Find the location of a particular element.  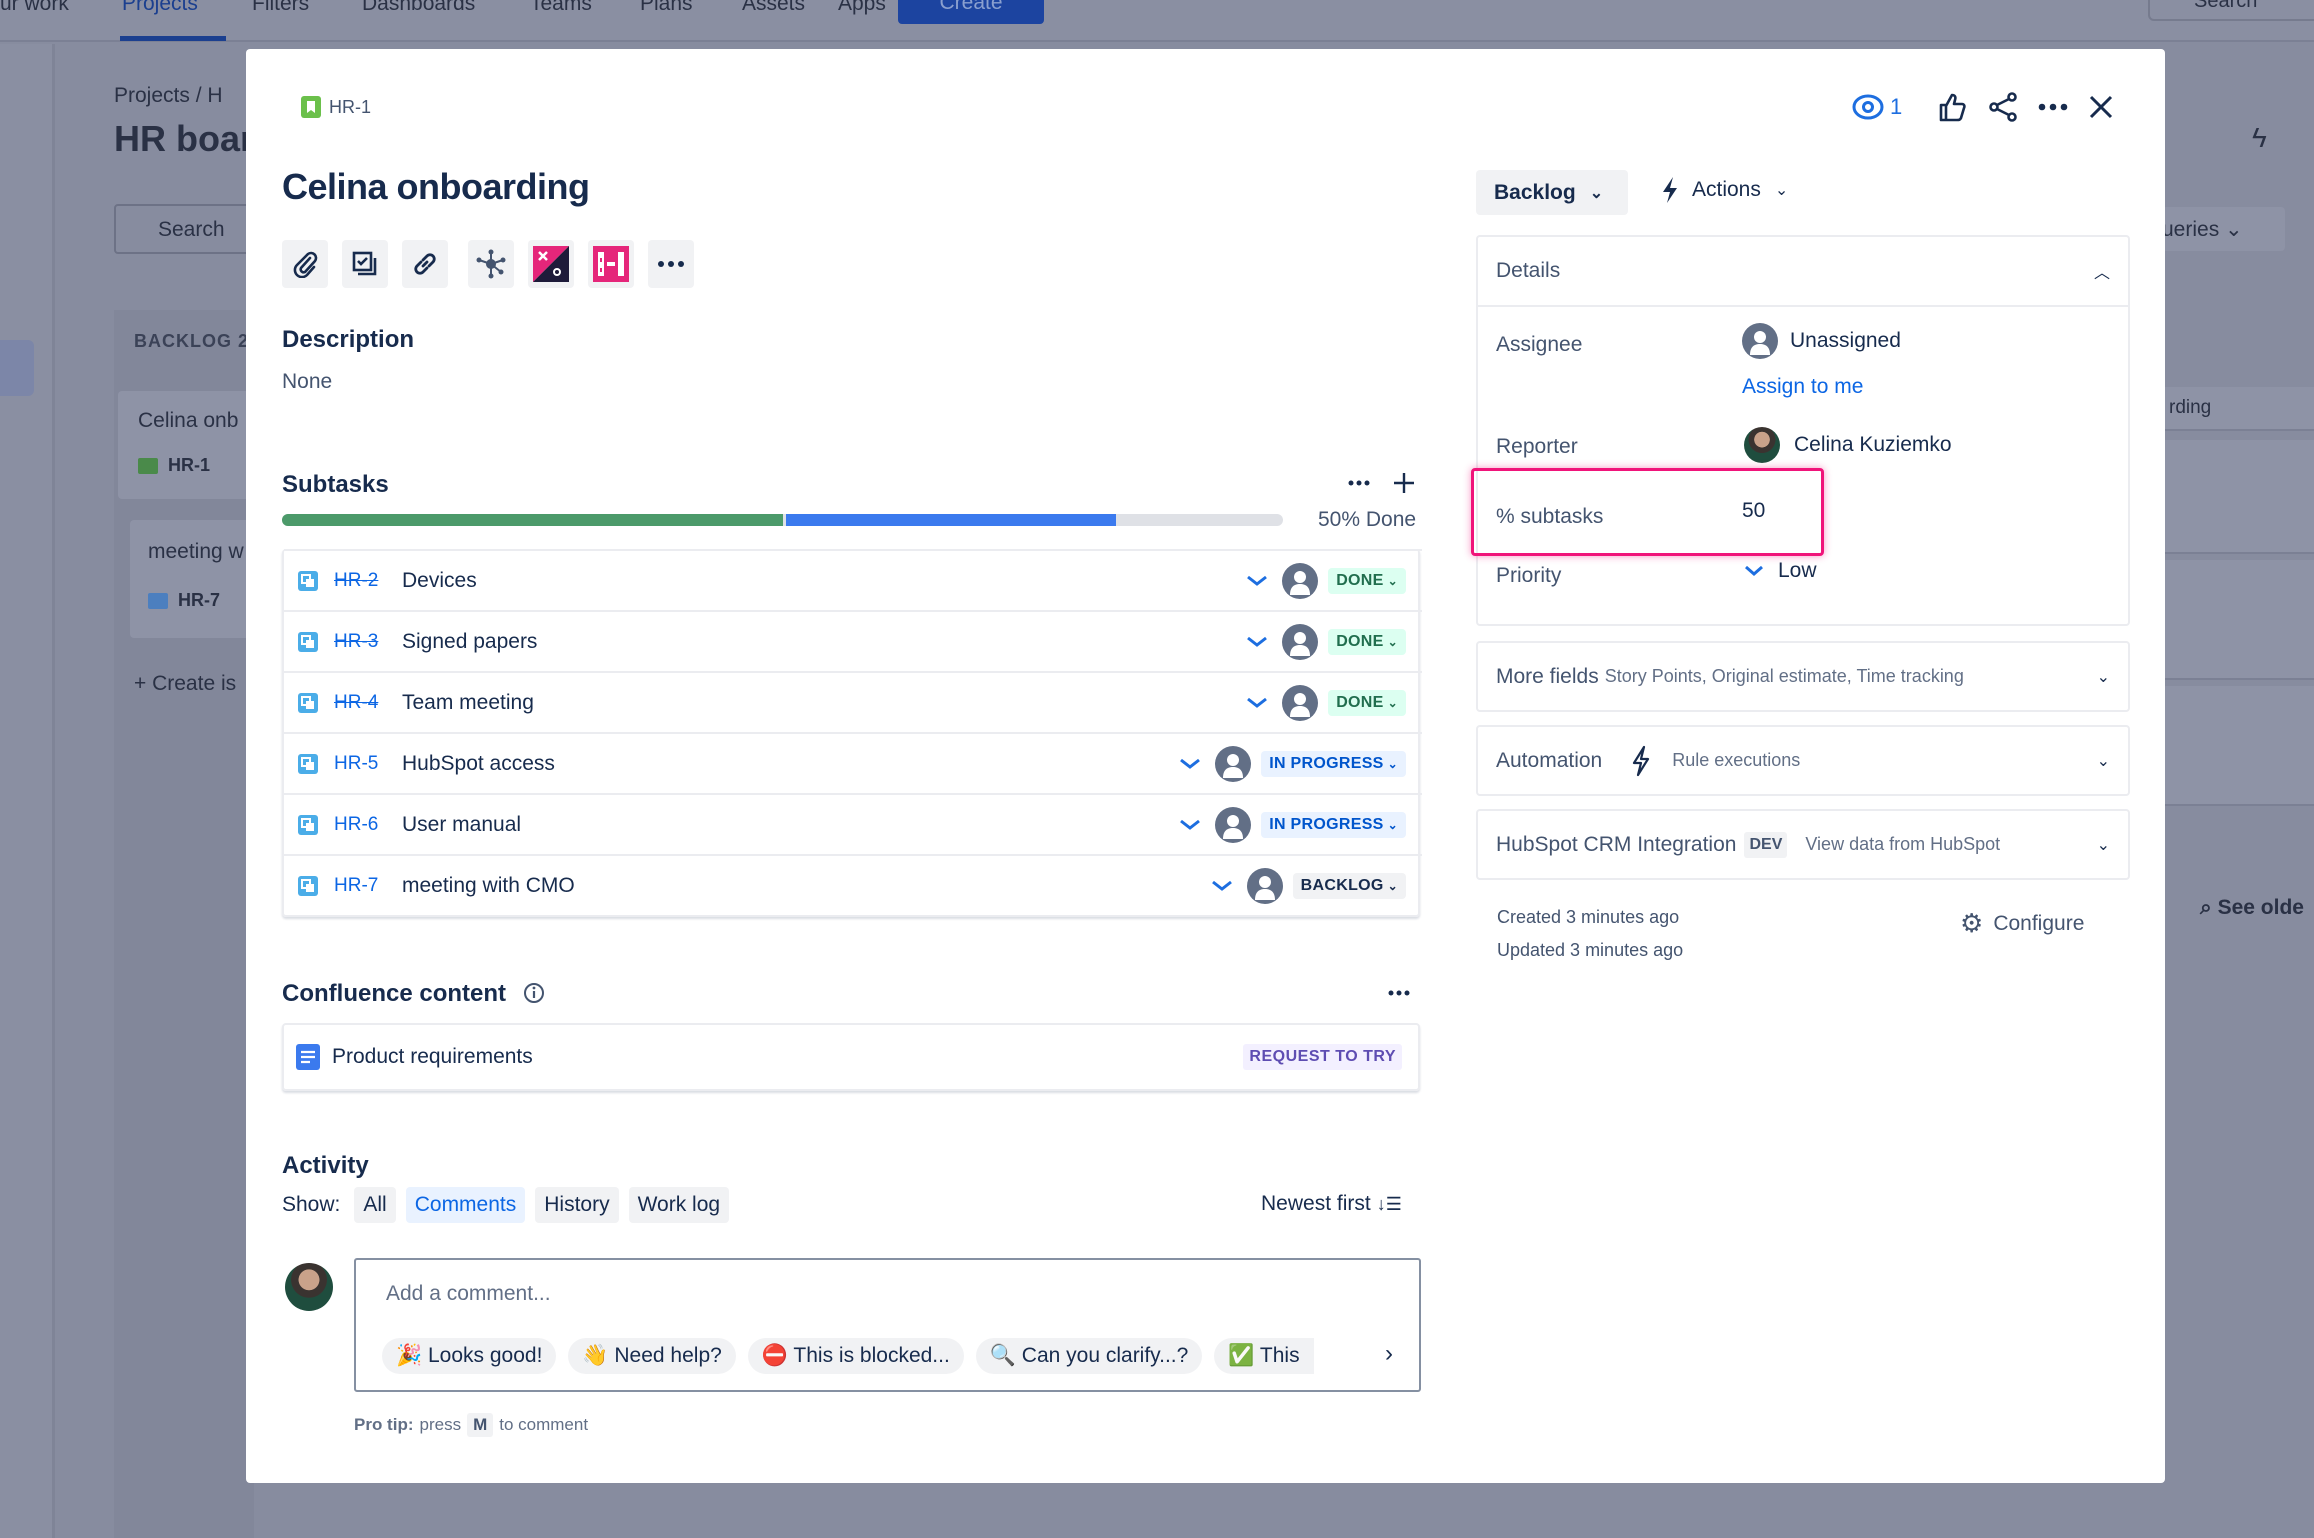

chevron-up-icon: ︿ is located at coordinates (2101, 273).